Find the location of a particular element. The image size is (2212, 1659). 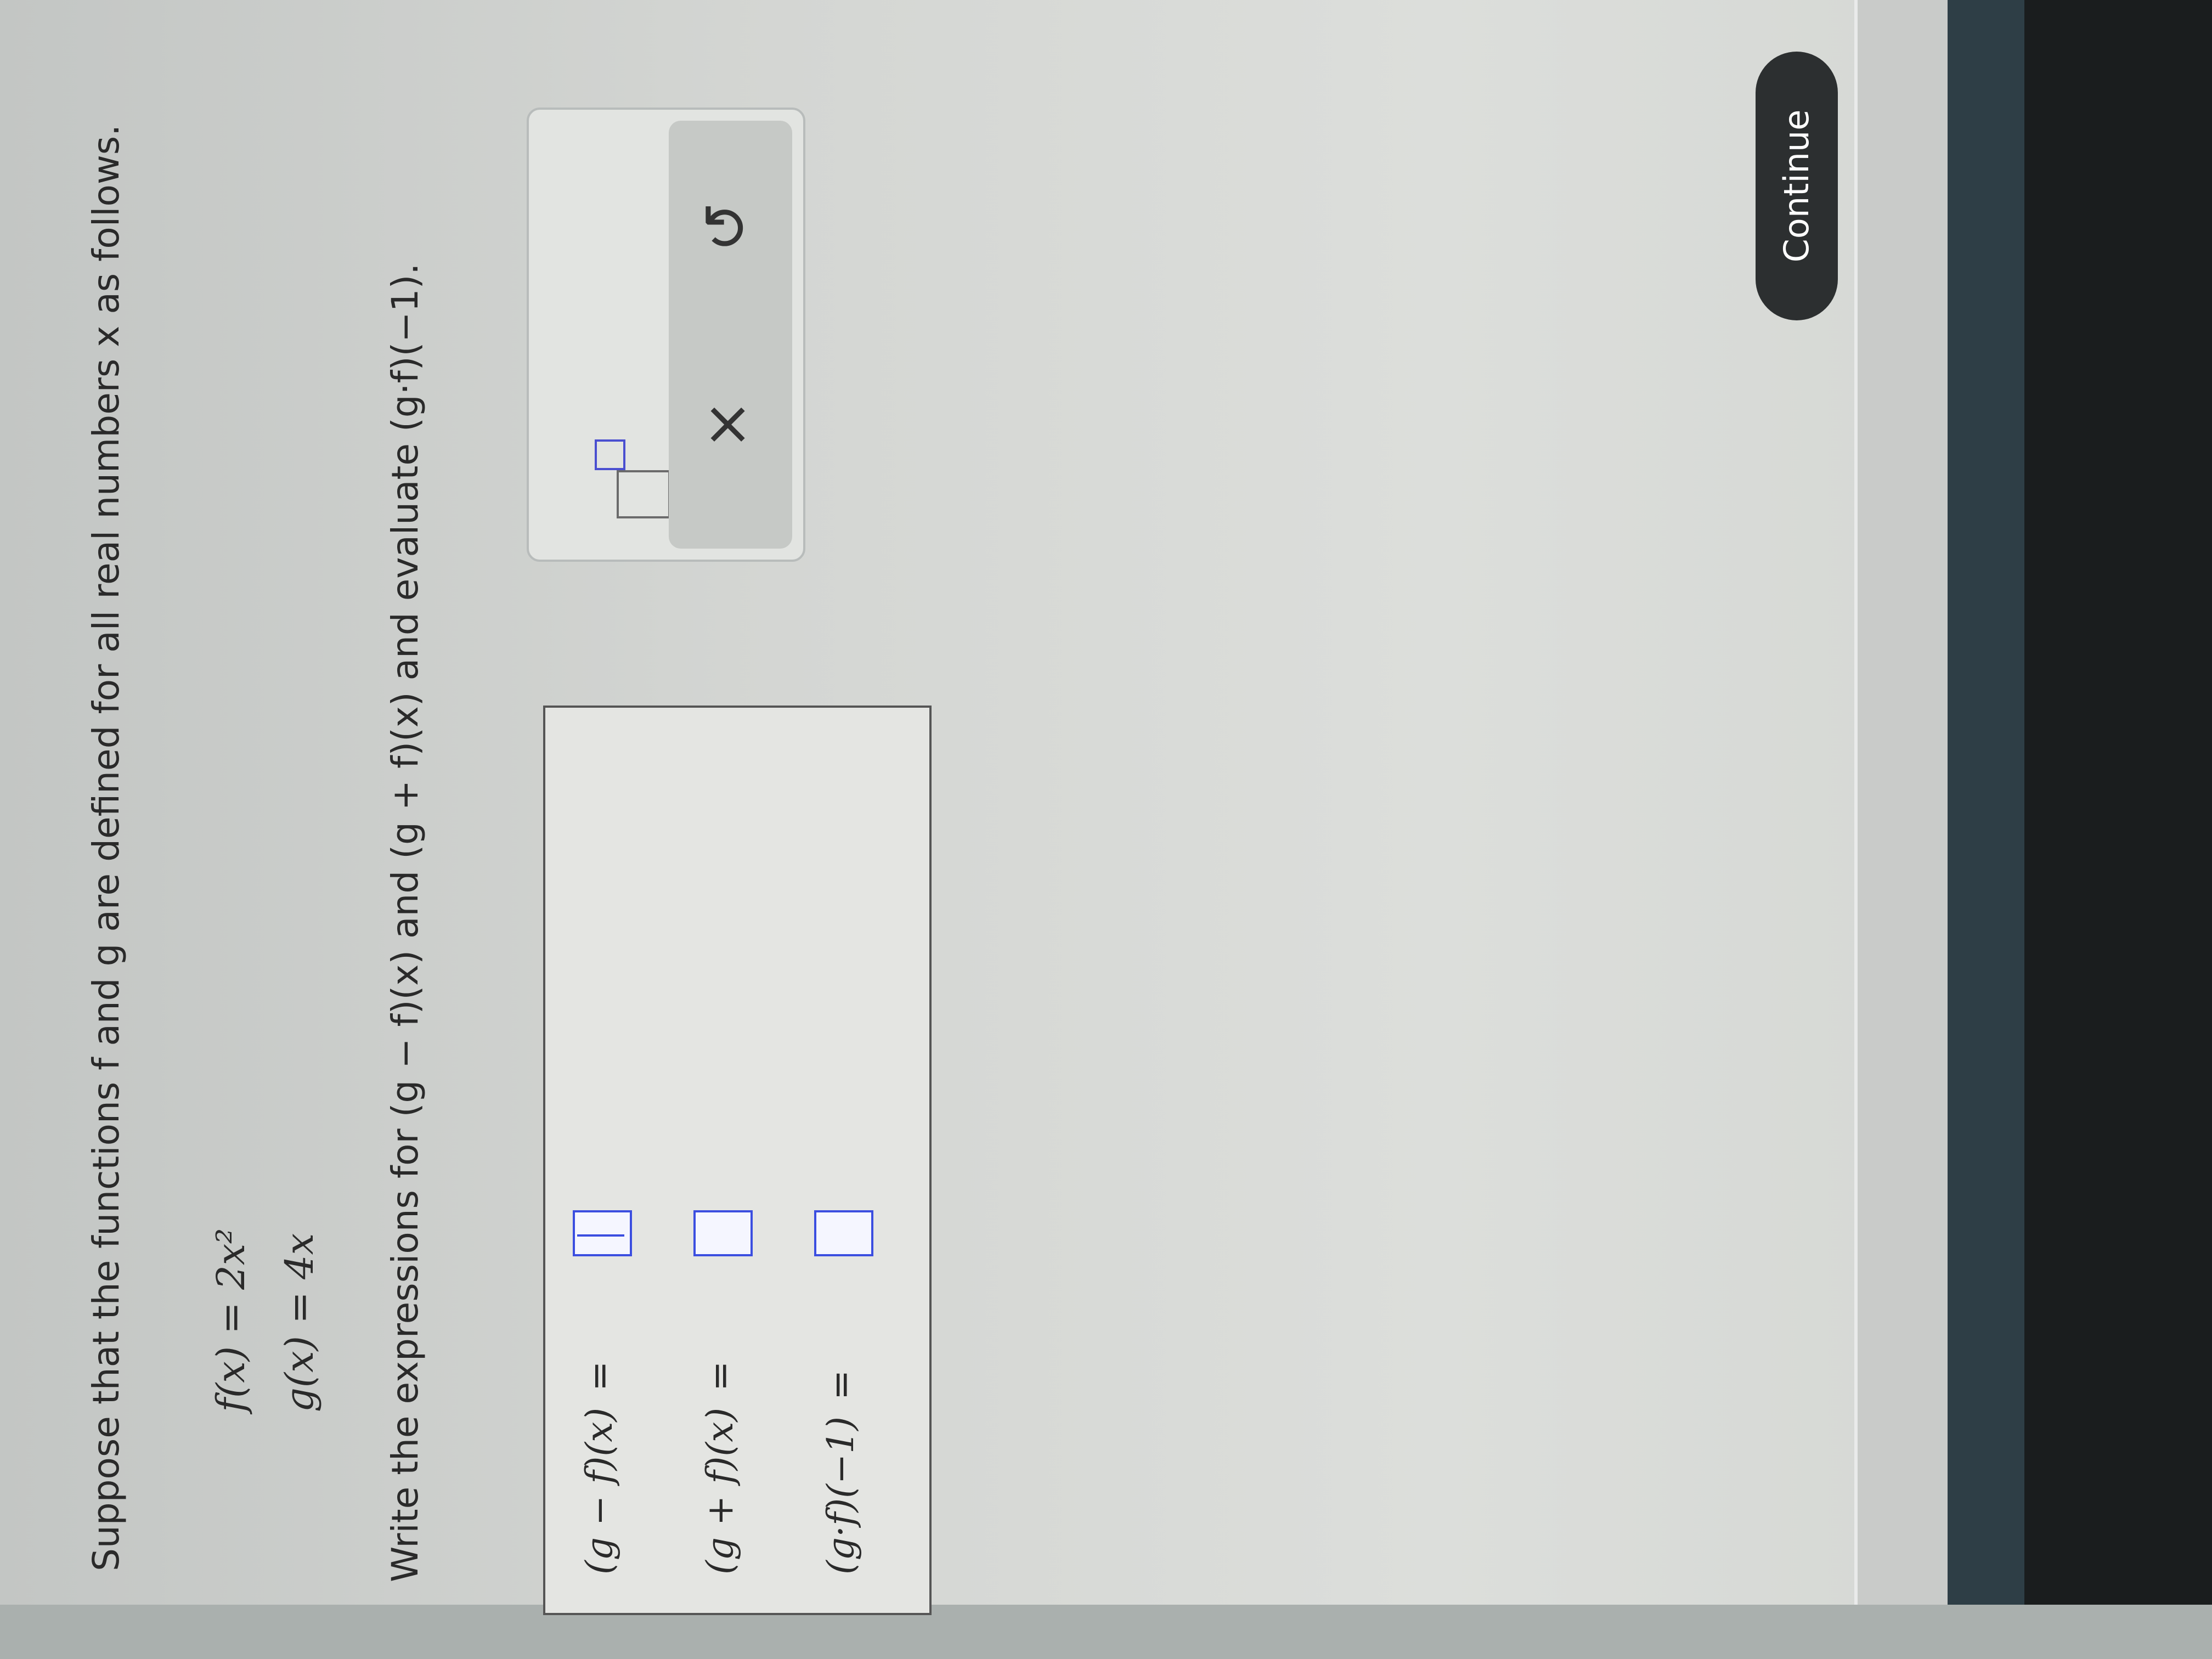

continue-button: Continue is located at coordinates (1797, 186).